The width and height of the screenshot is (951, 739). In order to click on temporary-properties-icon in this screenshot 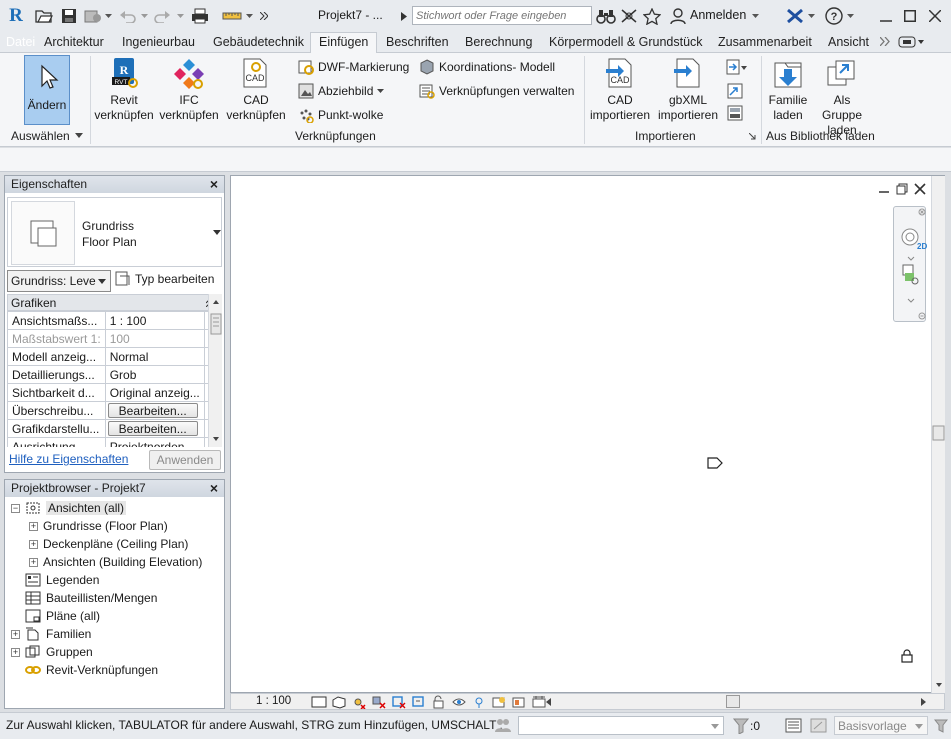, I will do `click(499, 702)`.